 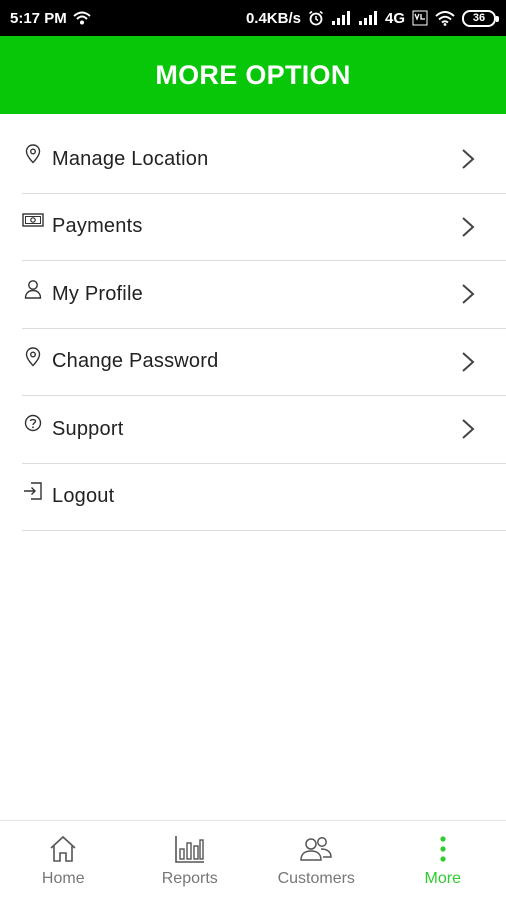 I want to click on more-vertical-icon, so click(x=443, y=849).